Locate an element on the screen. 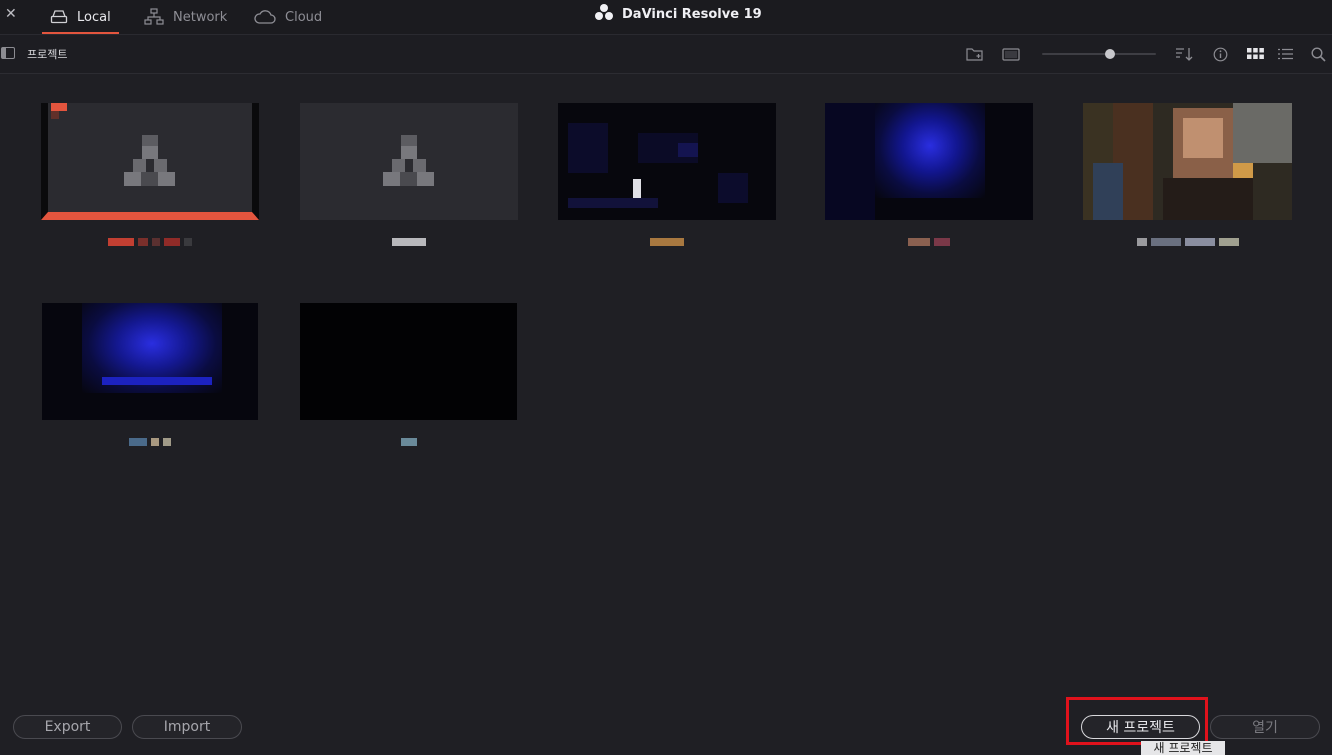 The width and height of the screenshot is (1332, 755). local-drive-icon is located at coordinates (59, 17).